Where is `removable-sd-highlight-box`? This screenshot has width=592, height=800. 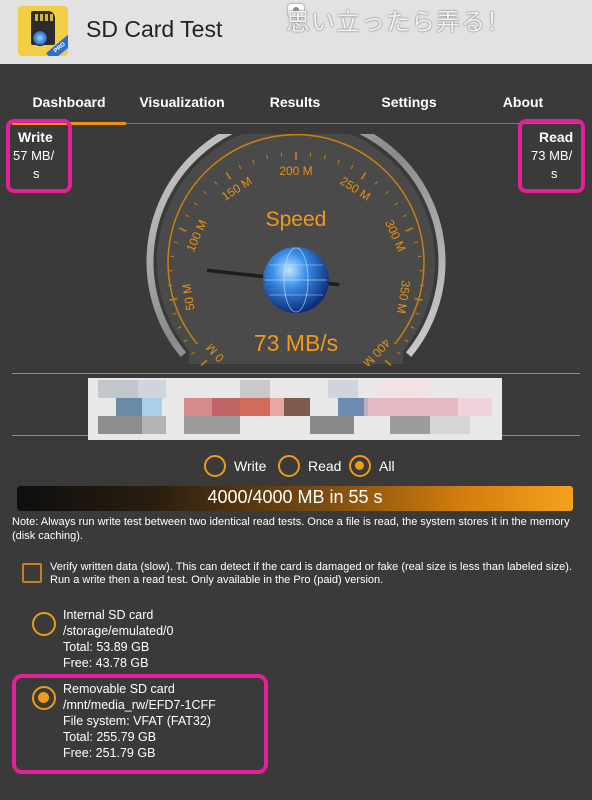
removable-sd-highlight-box is located at coordinates (140, 724).